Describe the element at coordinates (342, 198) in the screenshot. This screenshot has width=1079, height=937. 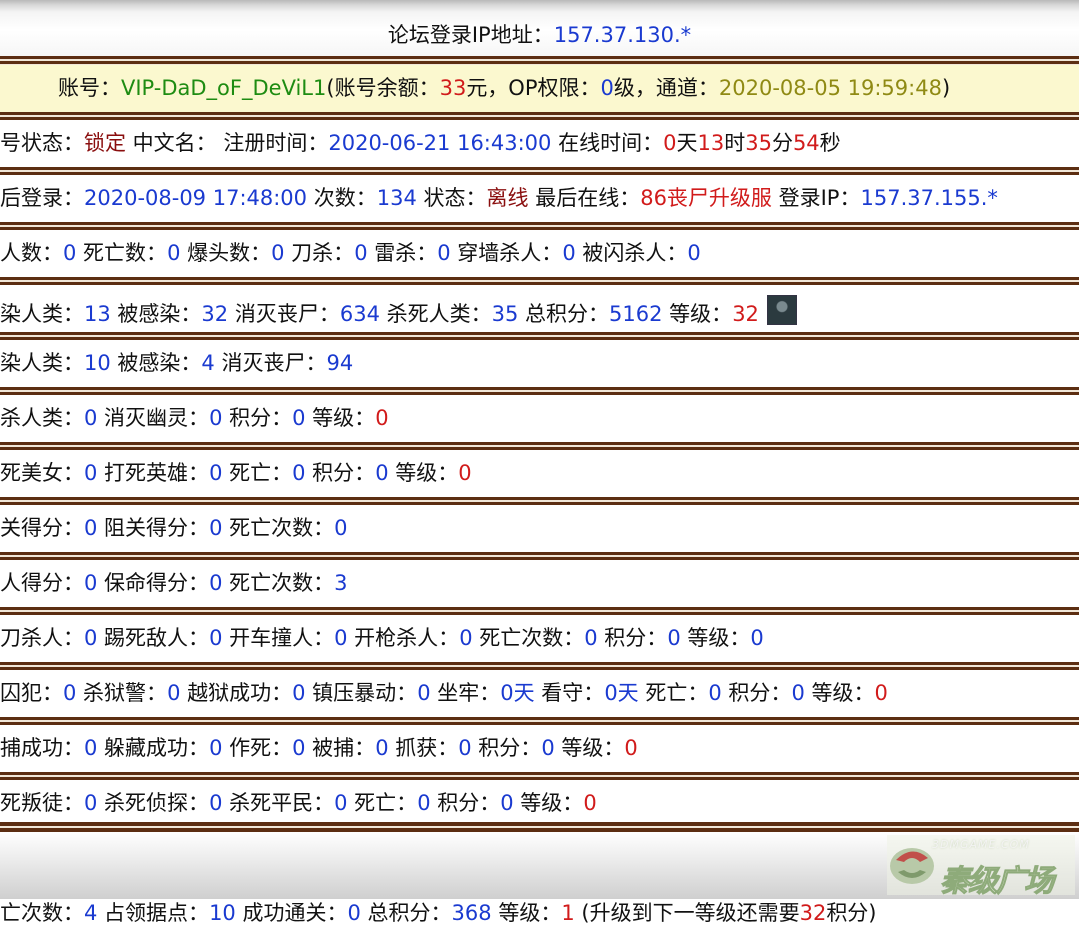
I see `login-count-label: 次数：` at that location.